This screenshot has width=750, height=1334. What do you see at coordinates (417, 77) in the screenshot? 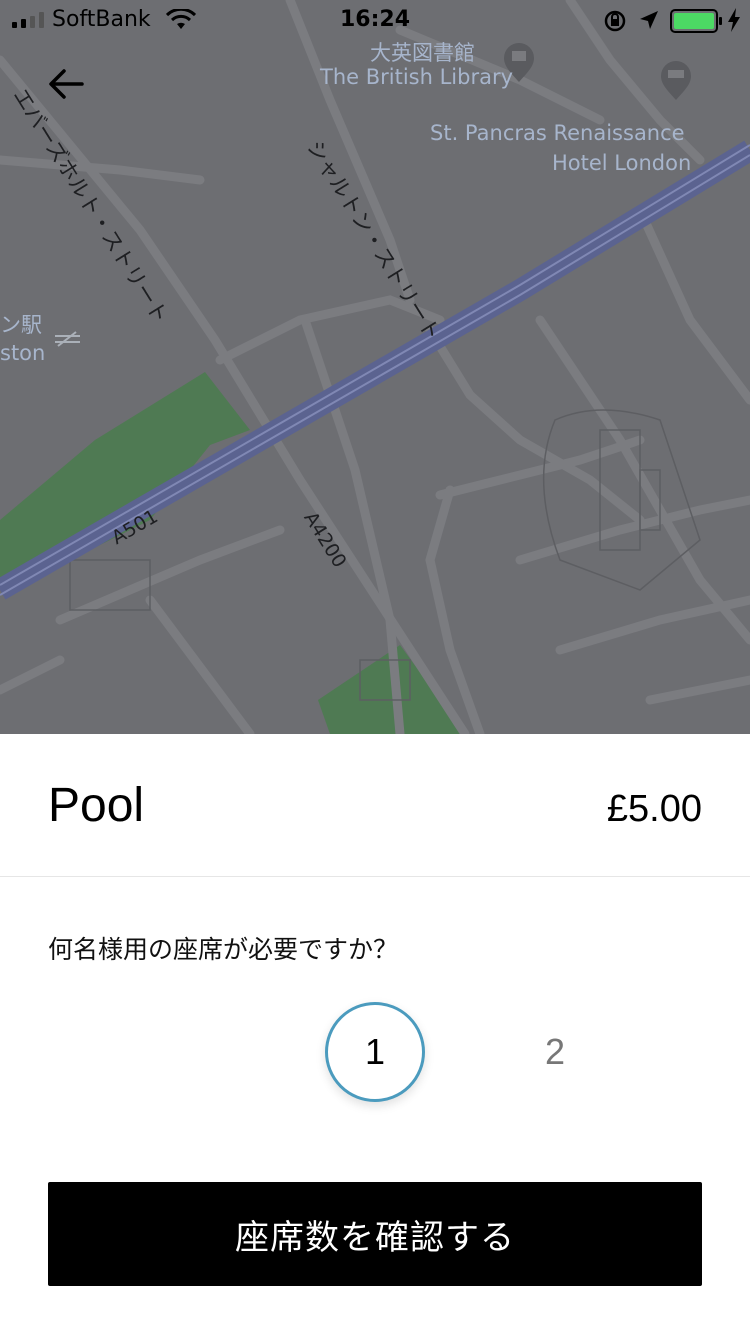
I see `poi-british-library-en: The British Library` at bounding box center [417, 77].